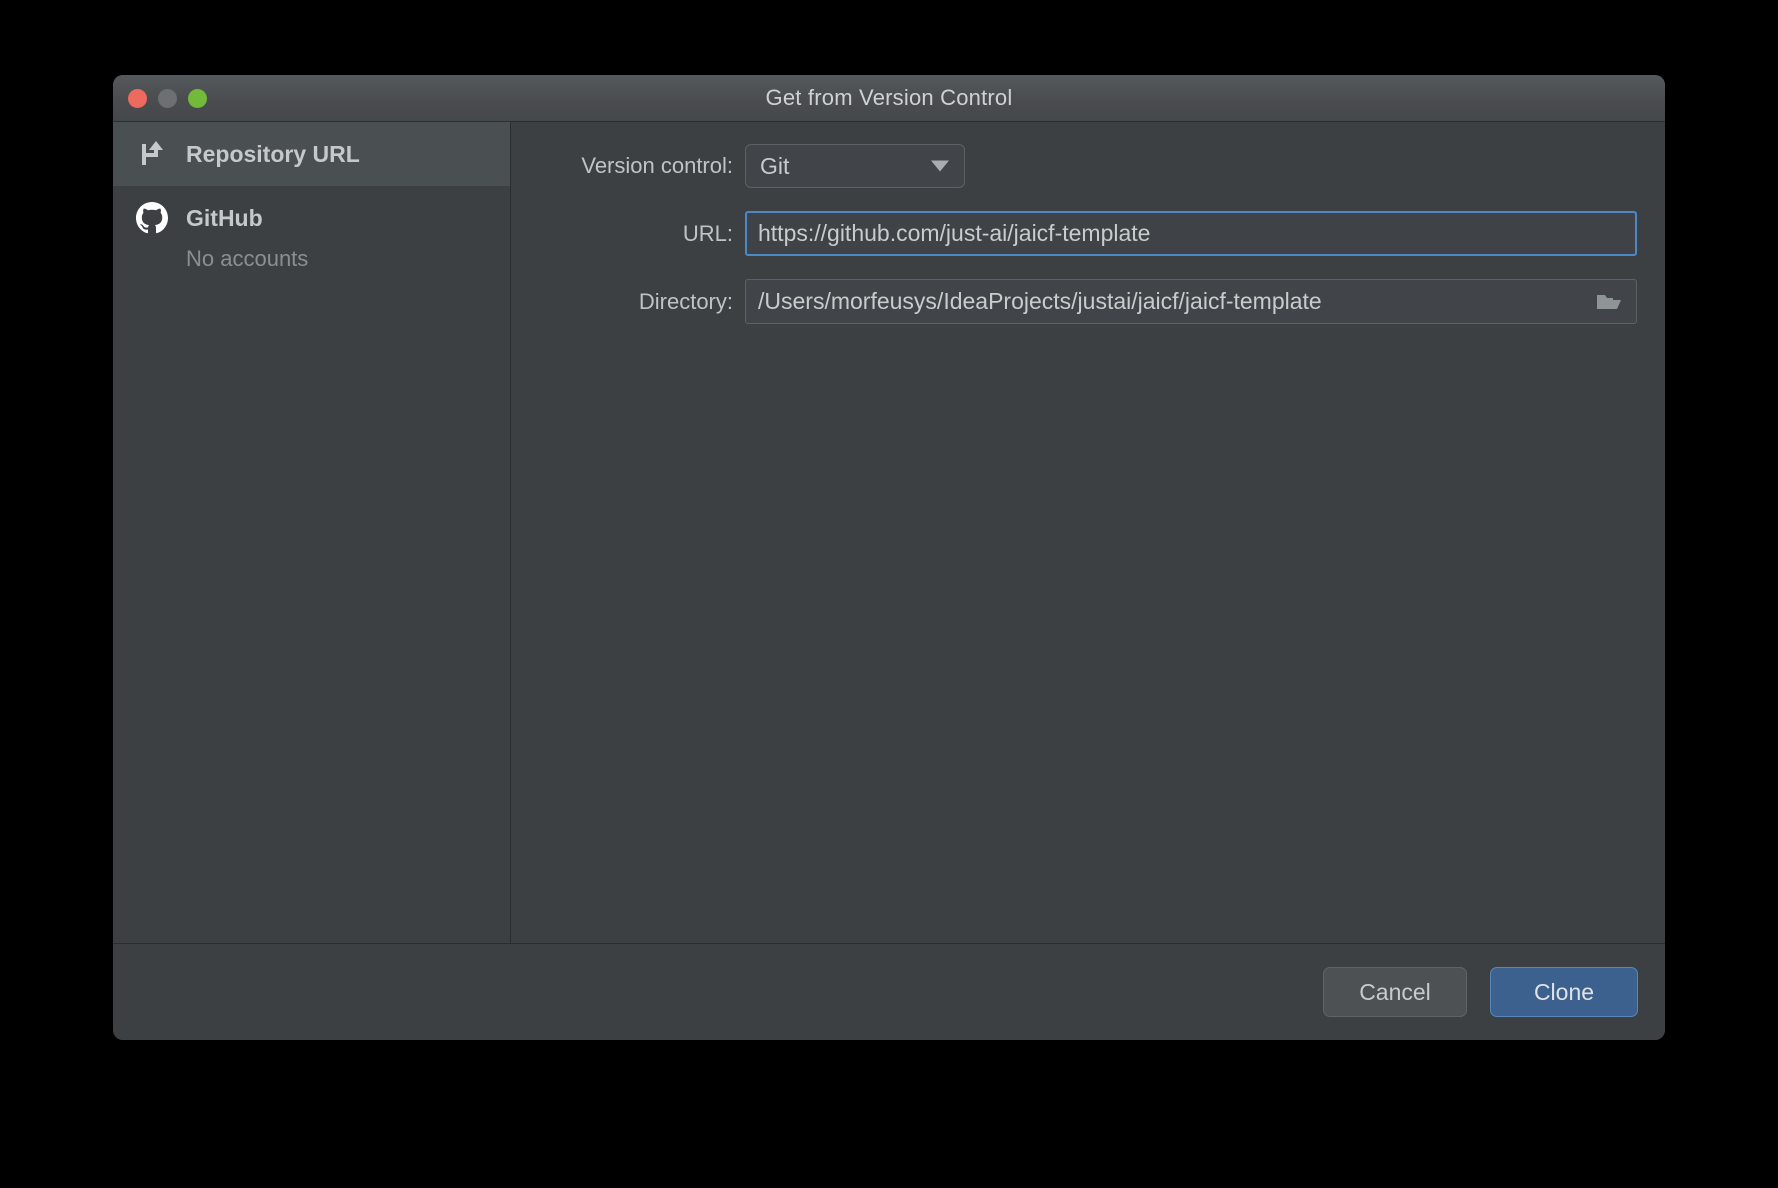 This screenshot has height=1188, width=1778. Describe the element at coordinates (940, 166) in the screenshot. I see `chevron-down-icon` at that location.